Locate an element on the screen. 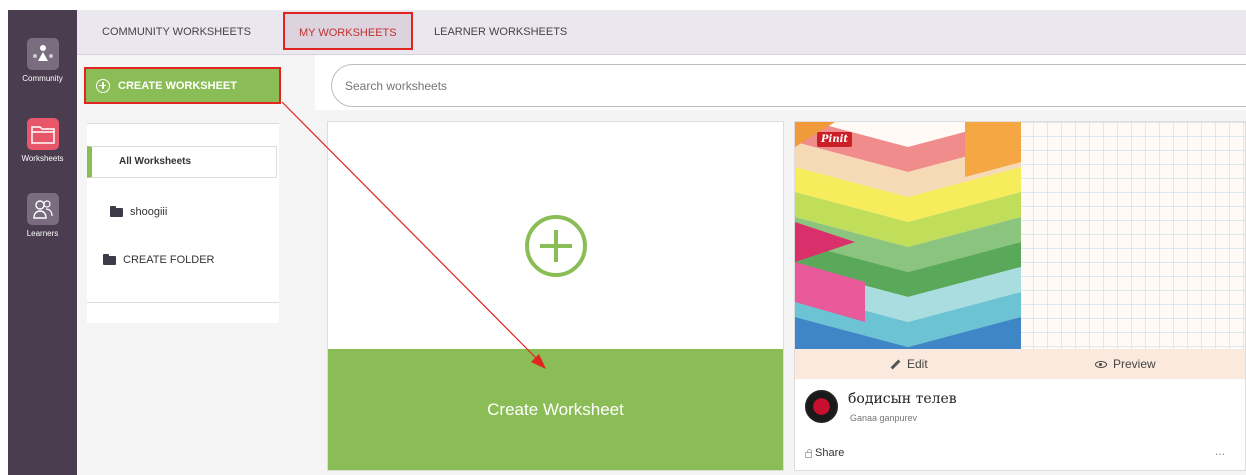 The height and width of the screenshot is (475, 1246). share-label: Share is located at coordinates (830, 453).